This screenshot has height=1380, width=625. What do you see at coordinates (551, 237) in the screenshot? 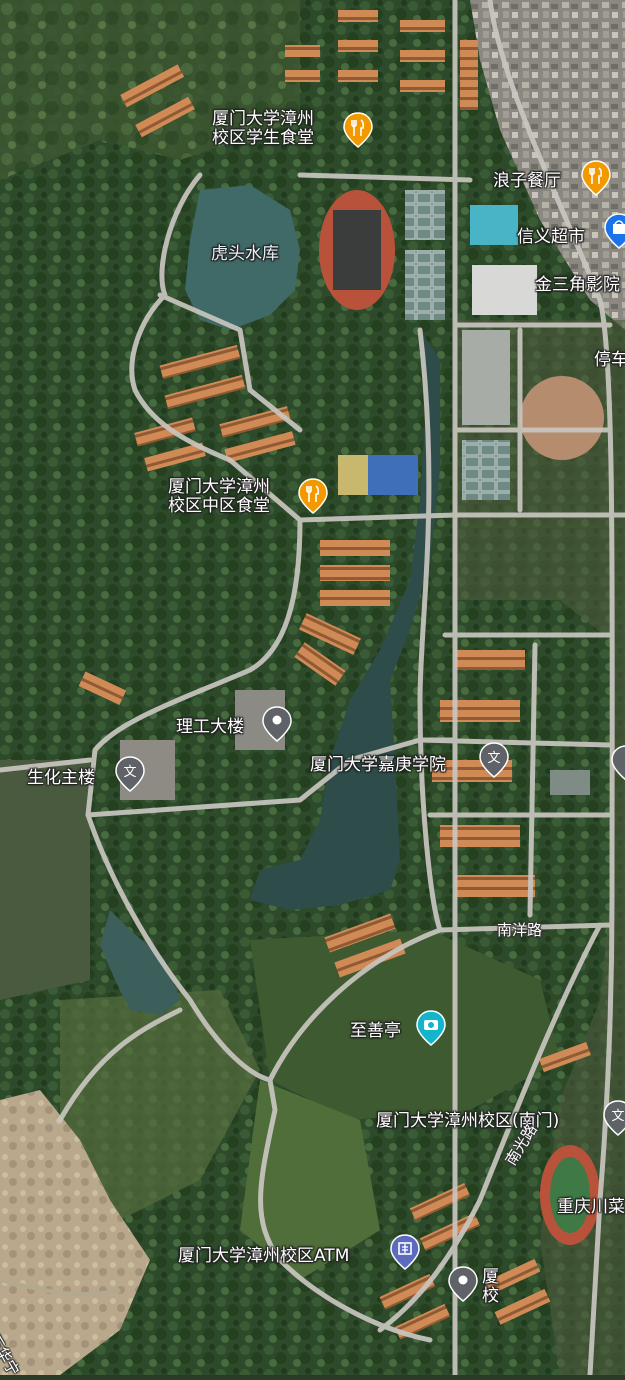
I see `poi-xinyi-supermarket-label: 信义超市` at bounding box center [551, 237].